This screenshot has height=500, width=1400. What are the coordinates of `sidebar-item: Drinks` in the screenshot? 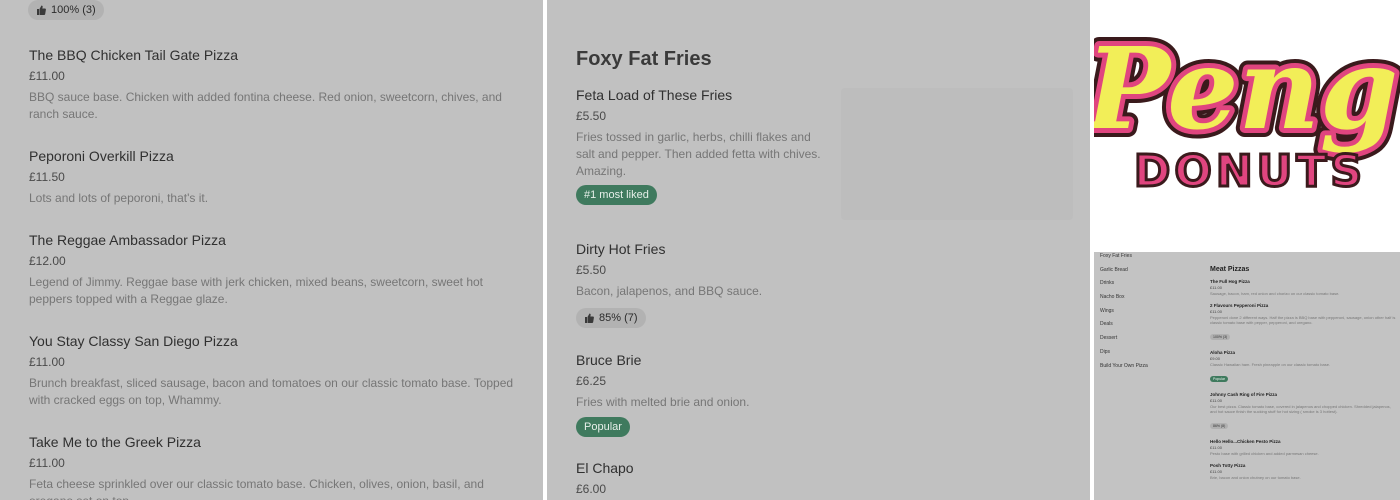 It's located at (1145, 286).